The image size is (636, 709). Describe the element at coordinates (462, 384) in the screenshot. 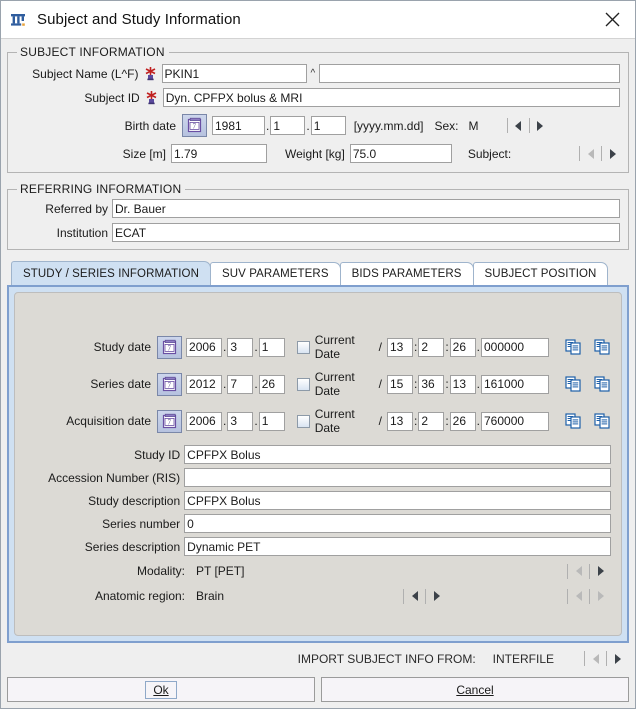

I see `series-date-second-input` at that location.